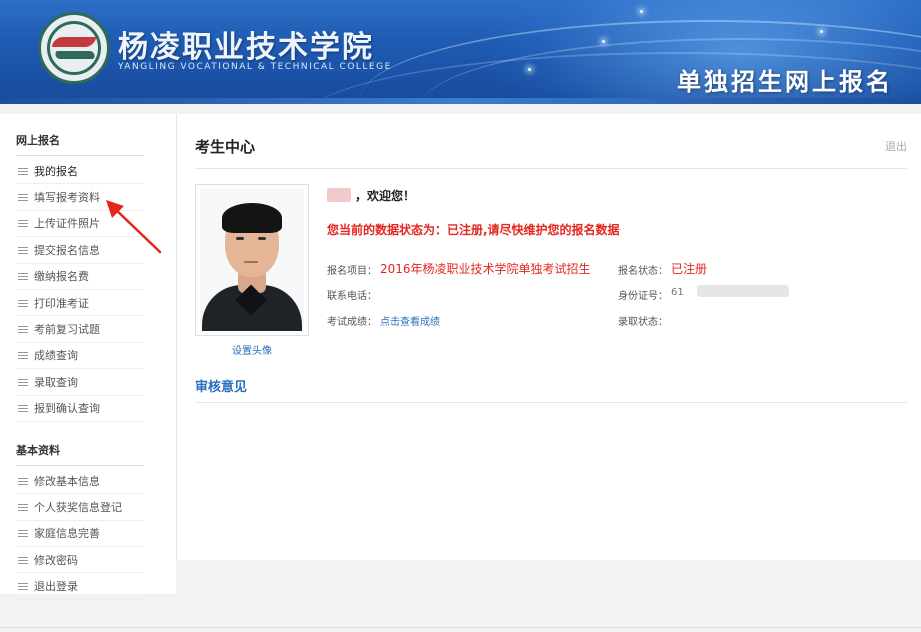 Image resolution: width=921 pixels, height=632 pixels. I want to click on sidebar-group-title: 基本资料, so click(80, 454).